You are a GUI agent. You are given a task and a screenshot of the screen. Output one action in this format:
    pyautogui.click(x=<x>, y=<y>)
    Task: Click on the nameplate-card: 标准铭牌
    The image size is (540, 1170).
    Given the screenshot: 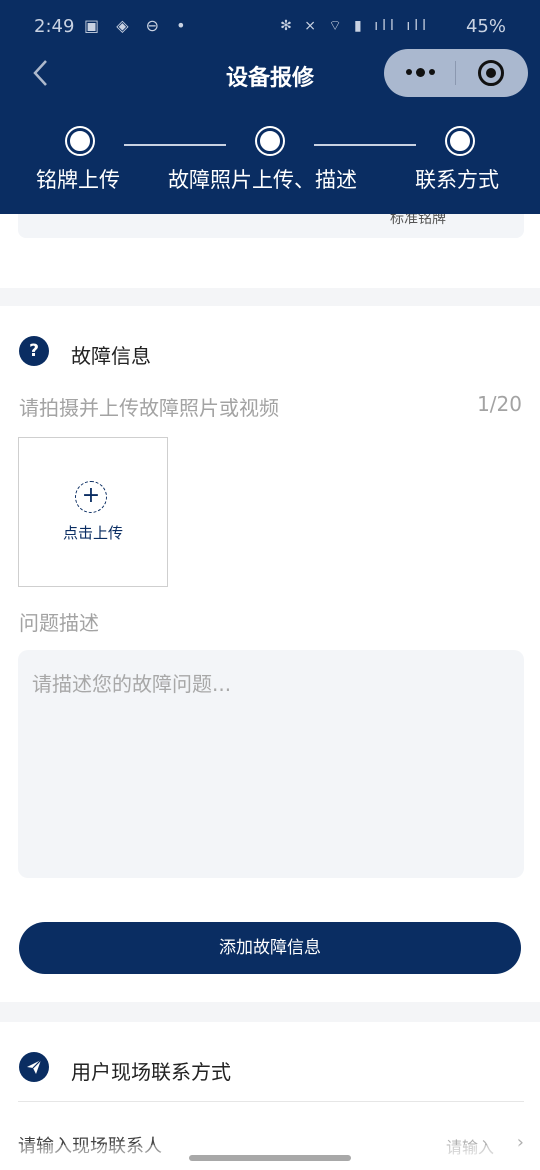 What is the action you would take?
    pyautogui.click(x=270, y=249)
    